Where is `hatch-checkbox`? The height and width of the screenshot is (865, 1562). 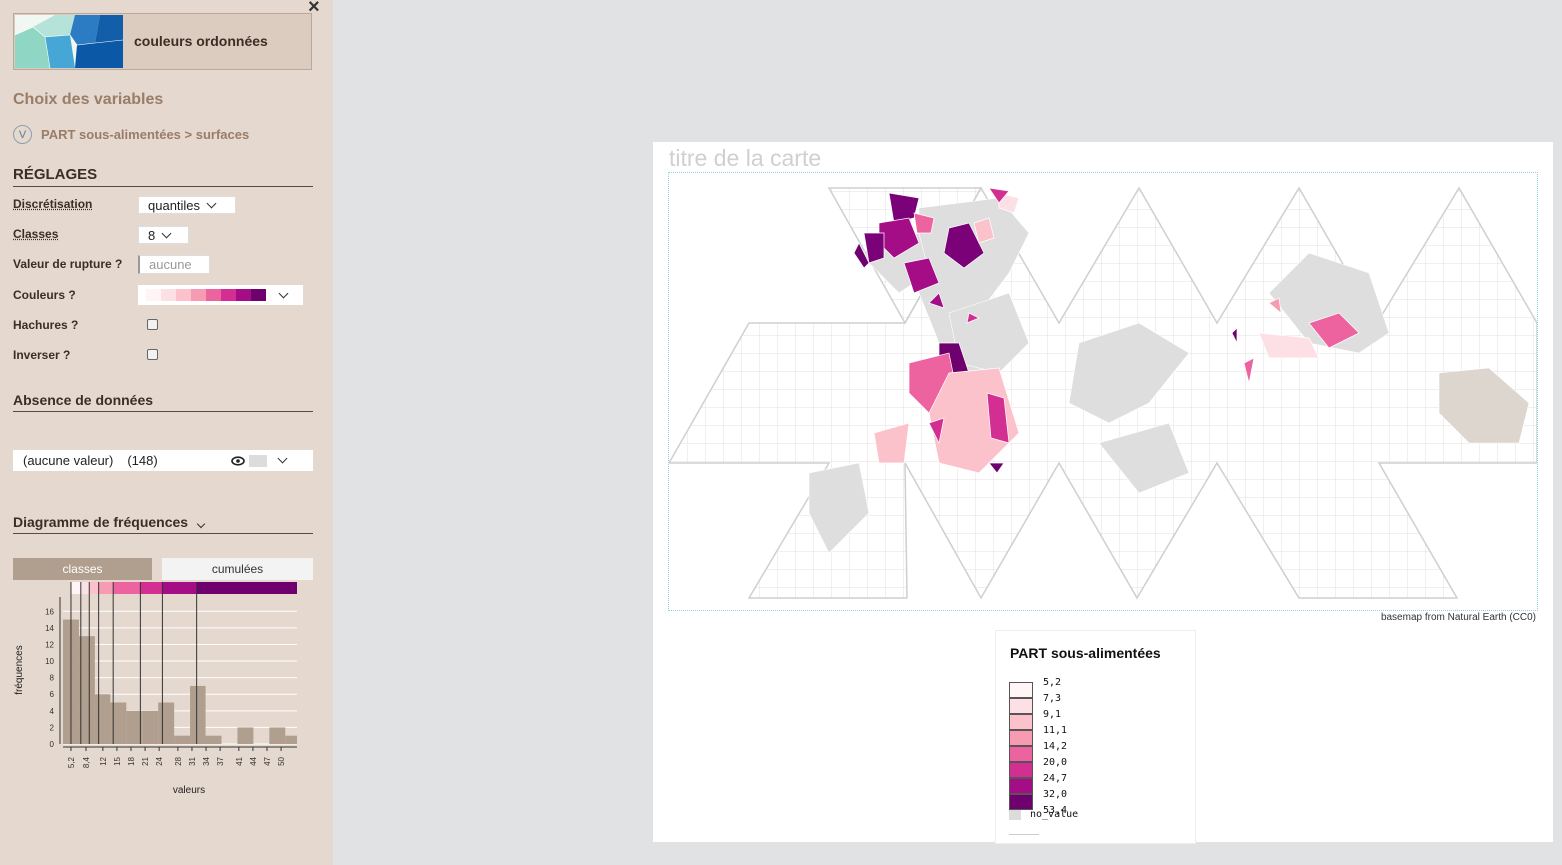
hatch-checkbox is located at coordinates (152, 324).